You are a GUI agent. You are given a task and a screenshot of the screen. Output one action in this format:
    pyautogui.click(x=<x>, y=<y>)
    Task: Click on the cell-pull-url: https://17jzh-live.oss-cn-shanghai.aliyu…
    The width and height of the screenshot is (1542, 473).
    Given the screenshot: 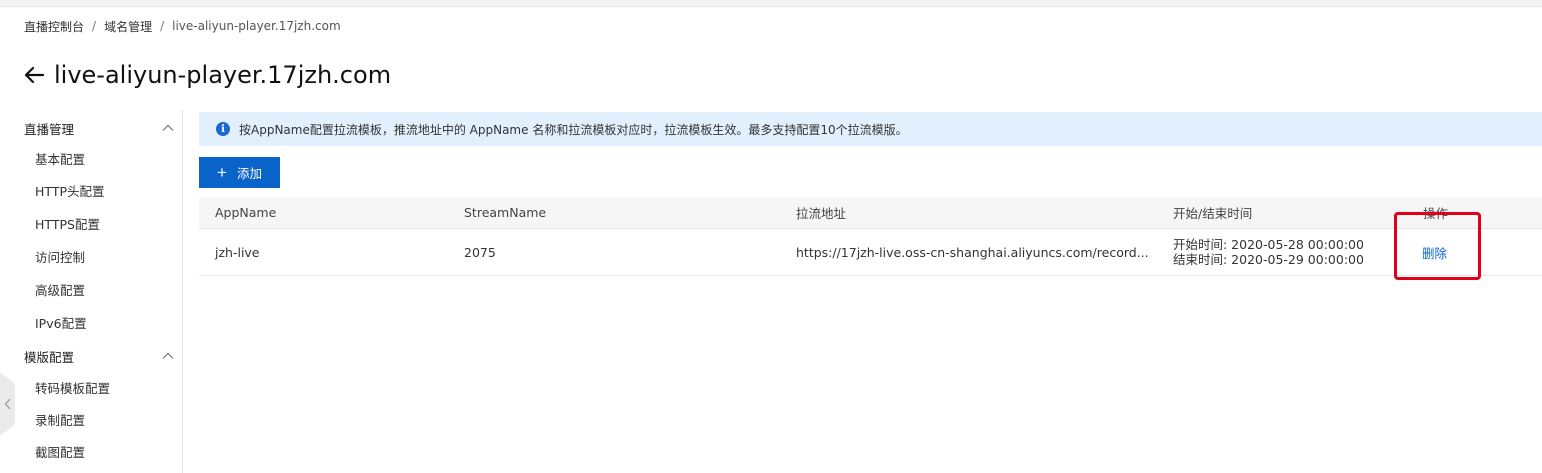 What is the action you would take?
    pyautogui.click(x=972, y=252)
    